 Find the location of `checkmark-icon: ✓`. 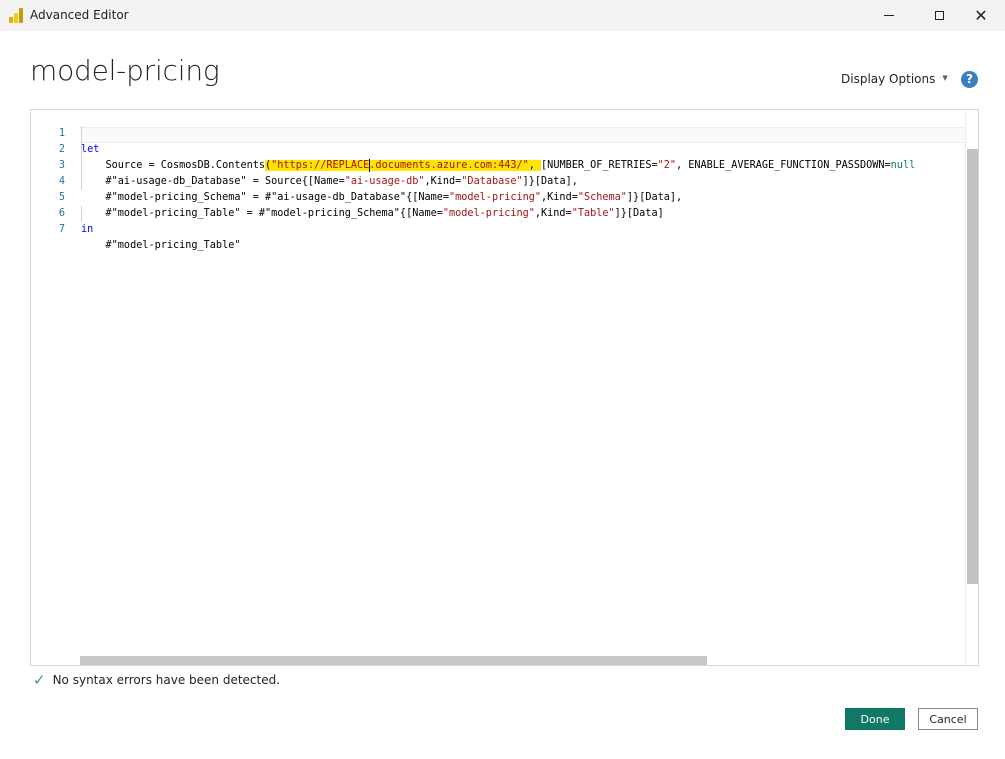

checkmark-icon: ✓ is located at coordinates (39, 680).